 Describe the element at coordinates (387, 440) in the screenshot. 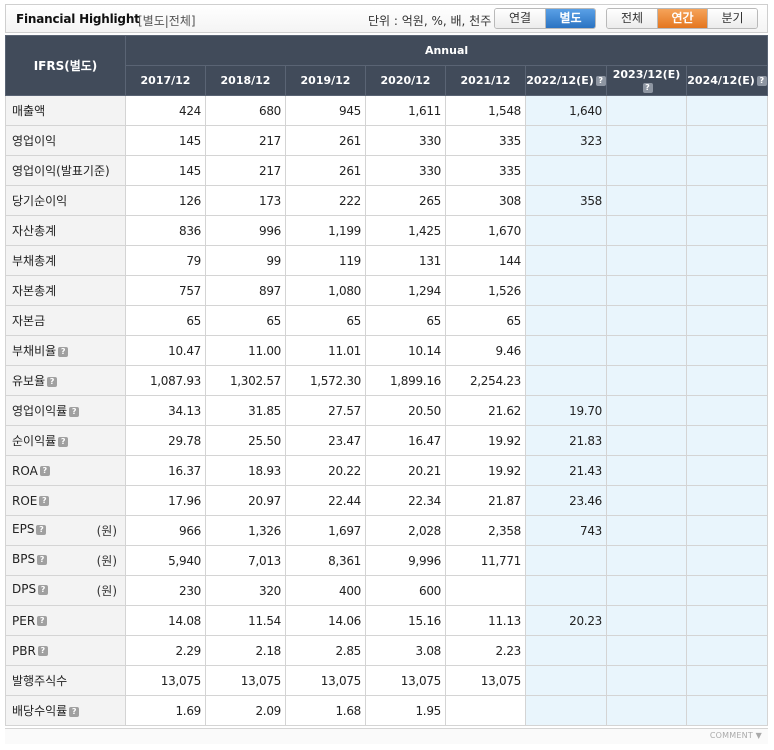

I see `table-row: 순이익률? 29.78 25.50 23.47 16.47 19.92 21.83` at that location.